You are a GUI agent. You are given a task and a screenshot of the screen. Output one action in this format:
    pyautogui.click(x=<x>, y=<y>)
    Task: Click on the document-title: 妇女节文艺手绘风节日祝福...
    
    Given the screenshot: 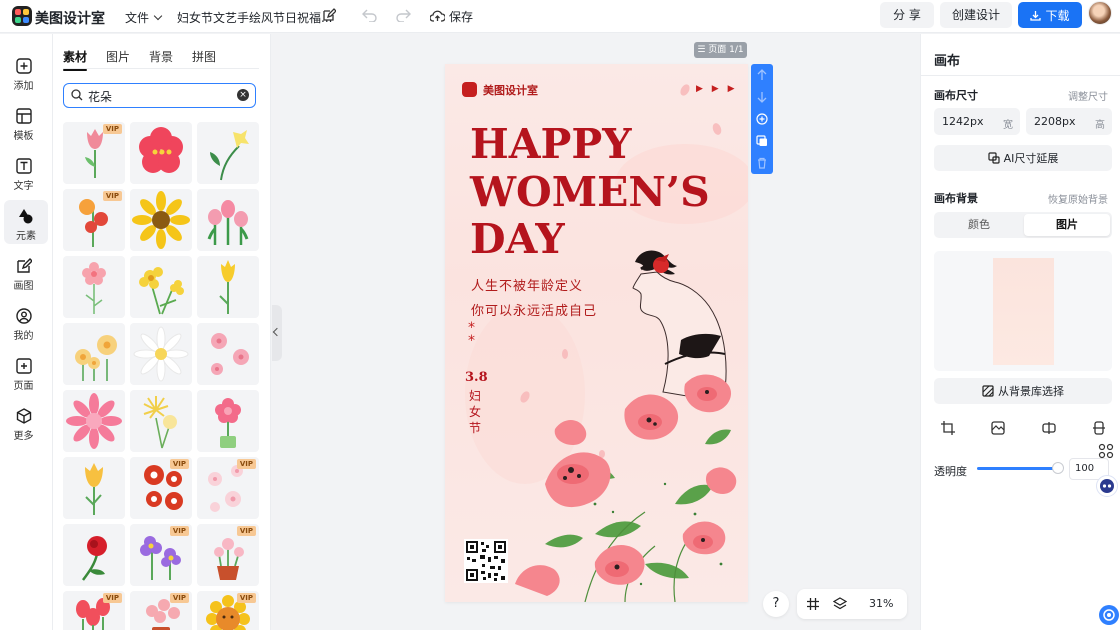 What is the action you would take?
    pyautogui.click(x=254, y=17)
    